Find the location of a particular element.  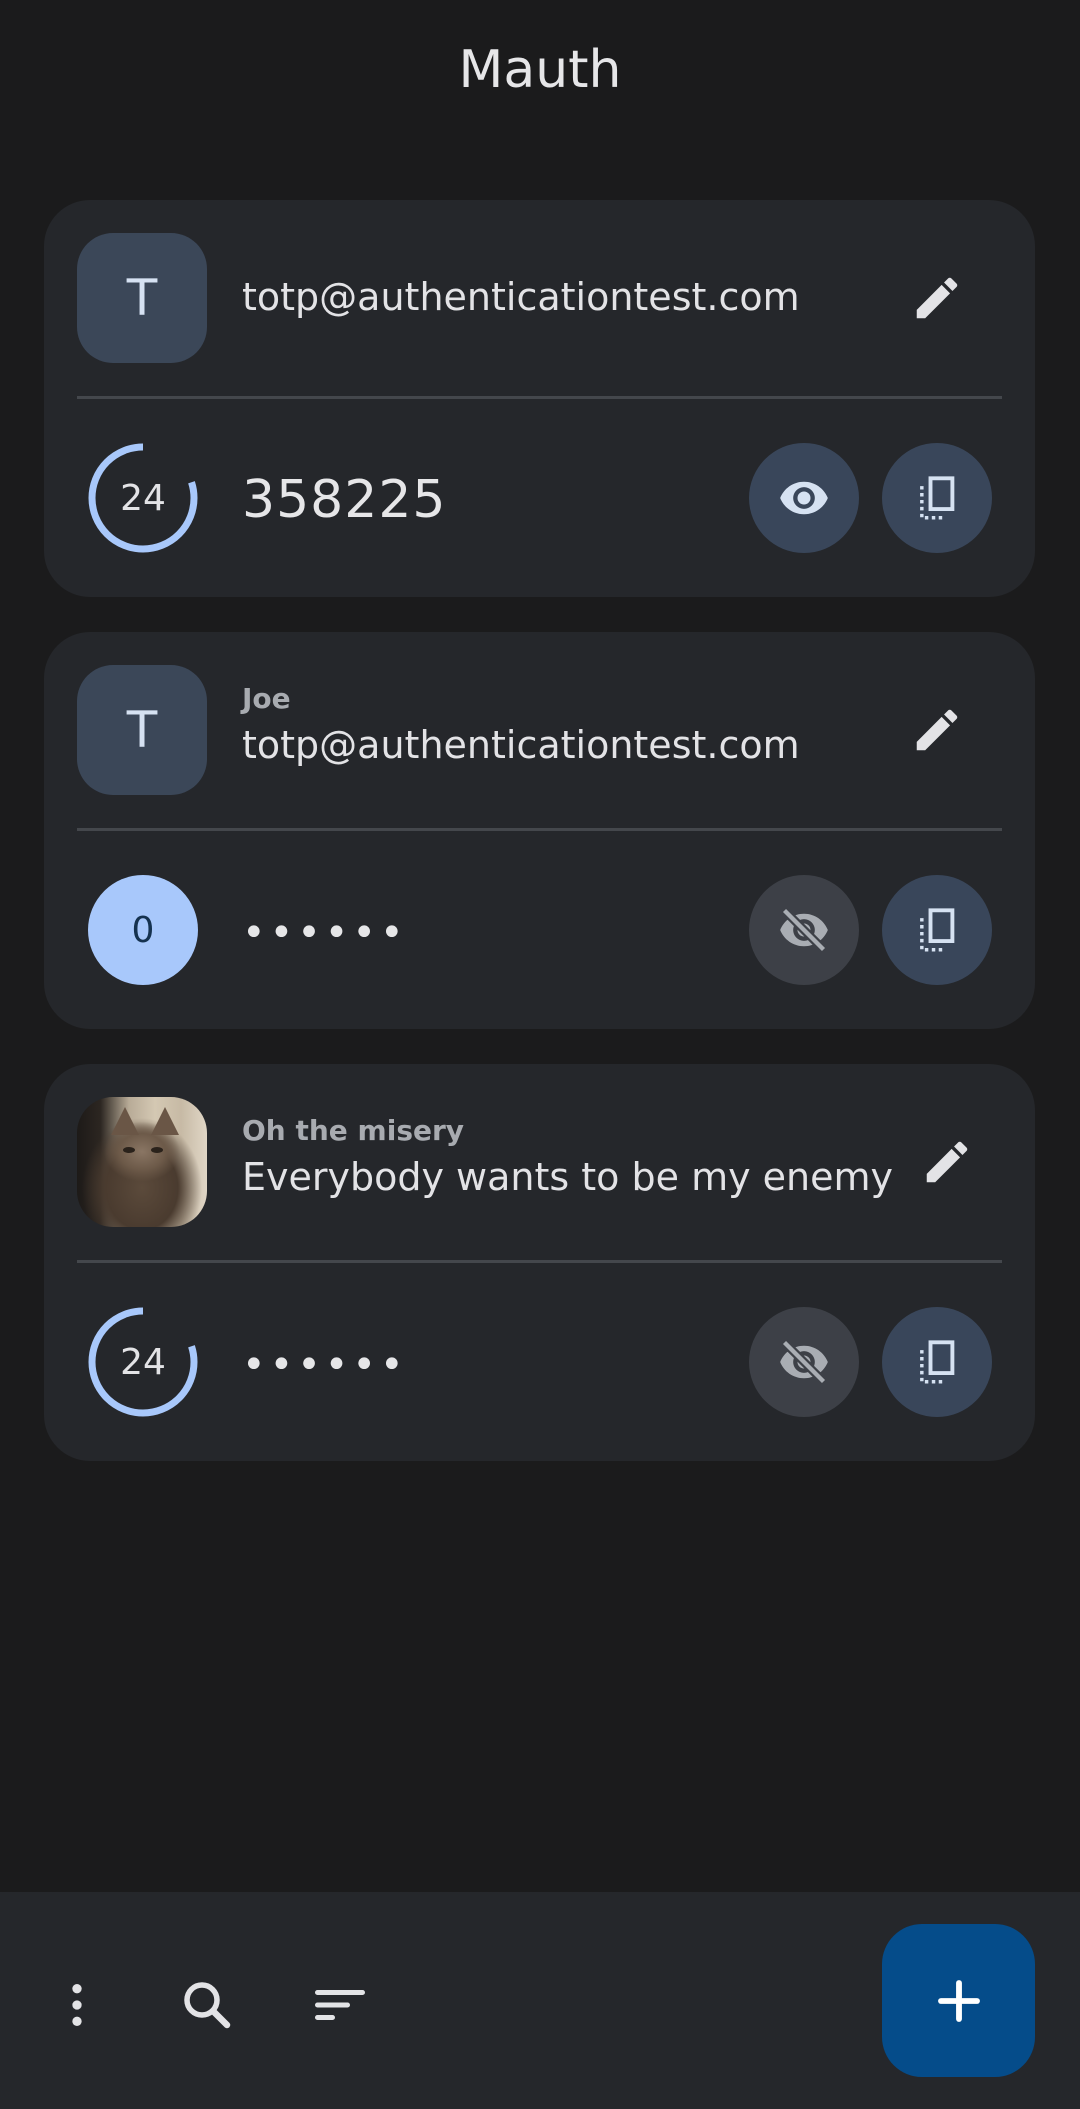

sort-button is located at coordinates (340, 2005).